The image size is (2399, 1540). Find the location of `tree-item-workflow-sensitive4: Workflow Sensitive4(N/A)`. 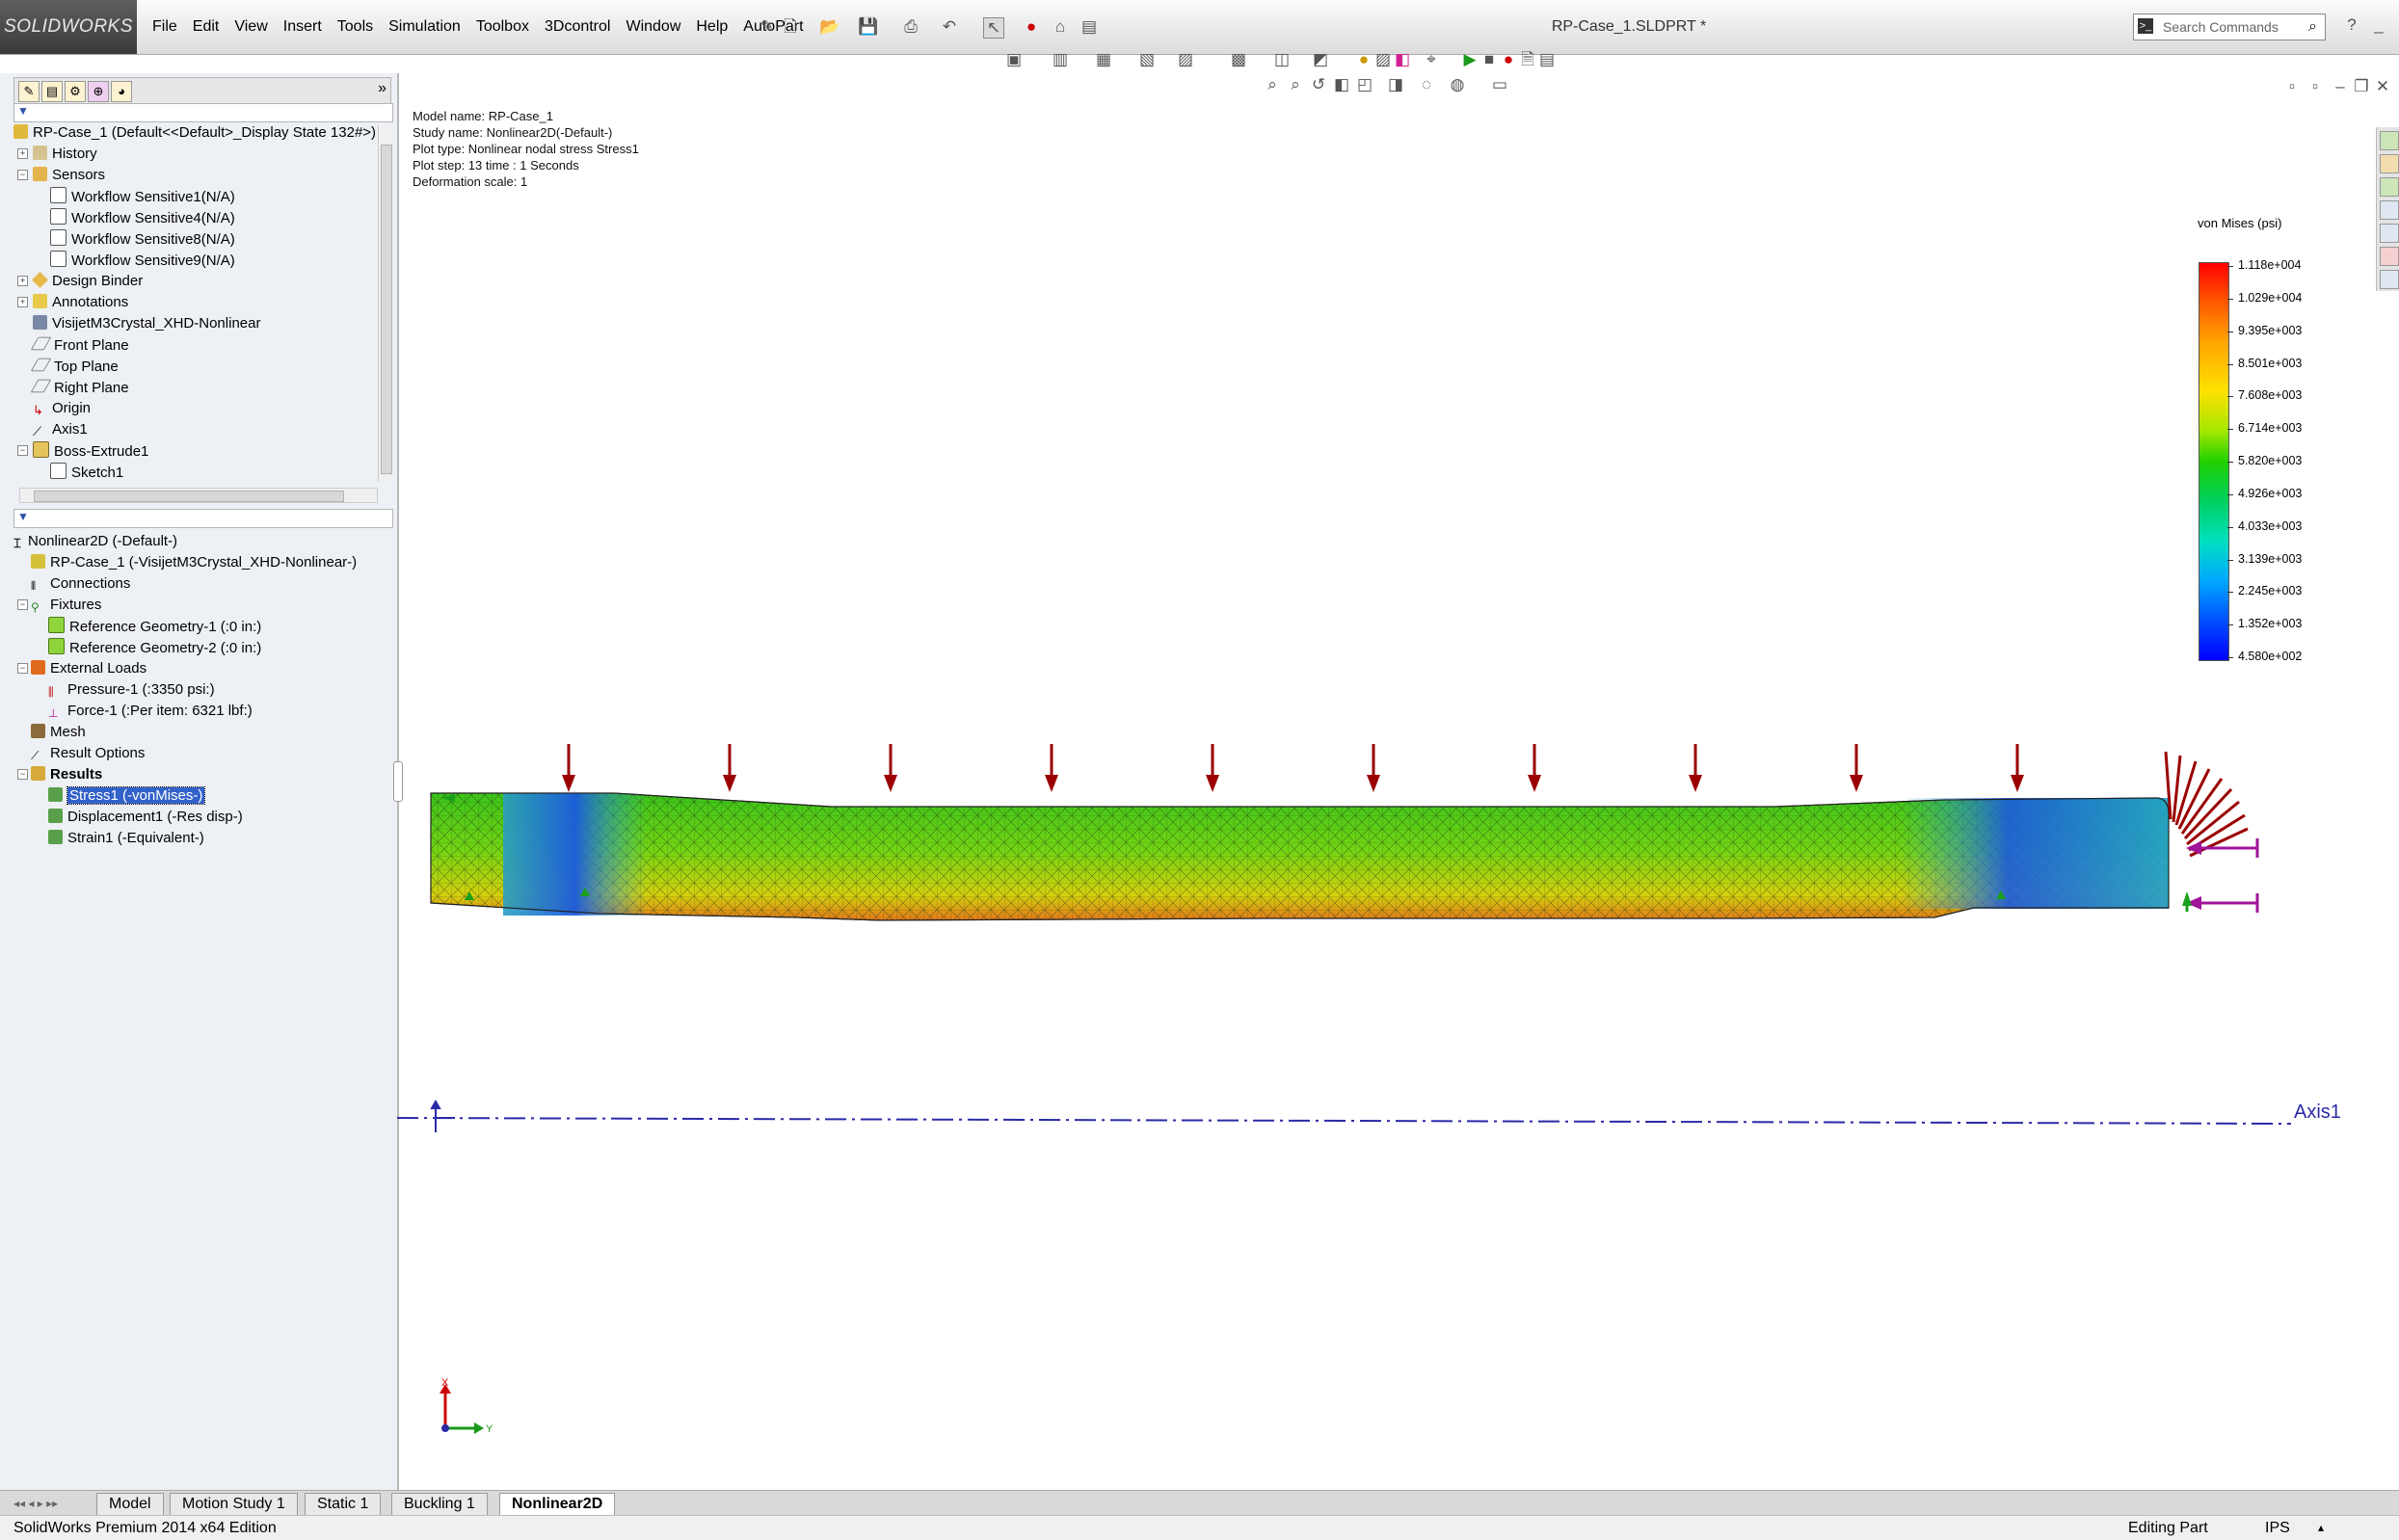

tree-item-workflow-sensitive4: Workflow Sensitive4(N/A) is located at coordinates (142, 218).